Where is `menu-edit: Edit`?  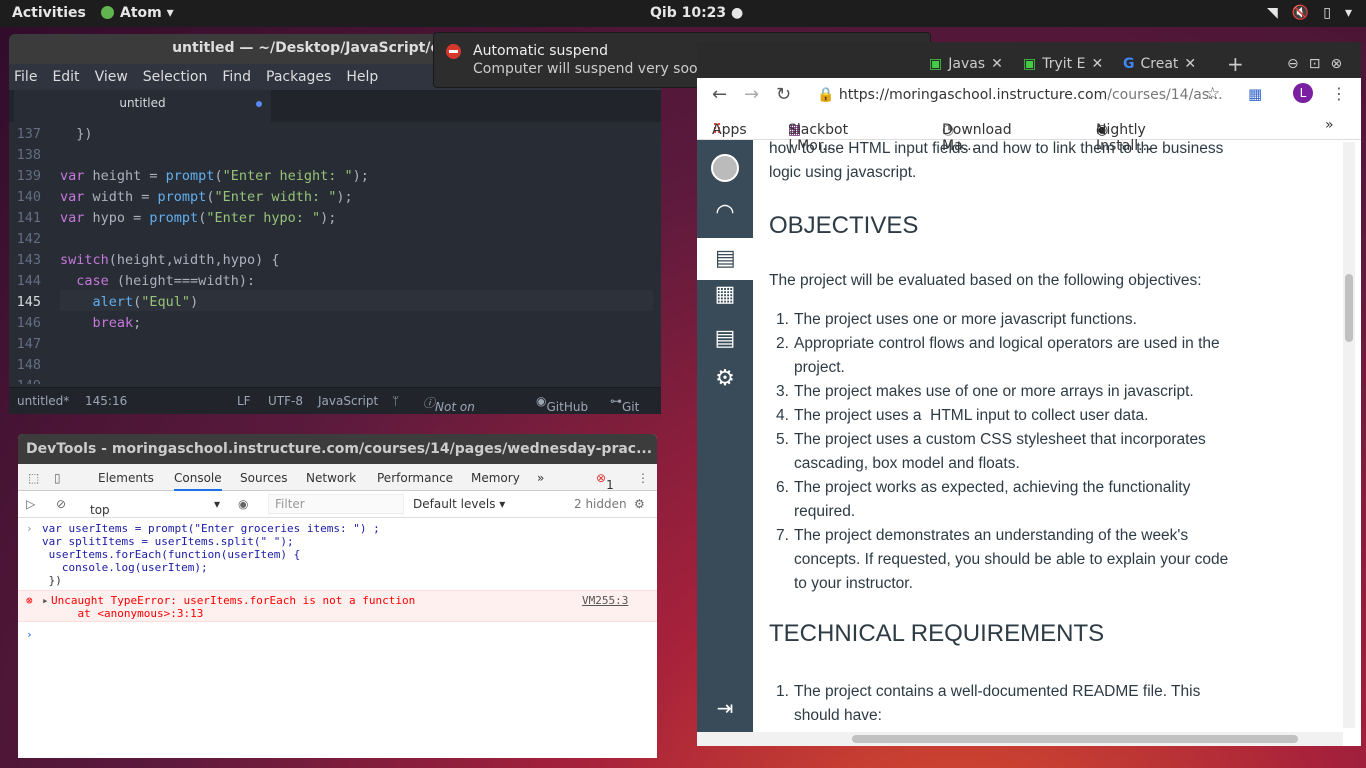
menu-edit: Edit is located at coordinates (65, 77).